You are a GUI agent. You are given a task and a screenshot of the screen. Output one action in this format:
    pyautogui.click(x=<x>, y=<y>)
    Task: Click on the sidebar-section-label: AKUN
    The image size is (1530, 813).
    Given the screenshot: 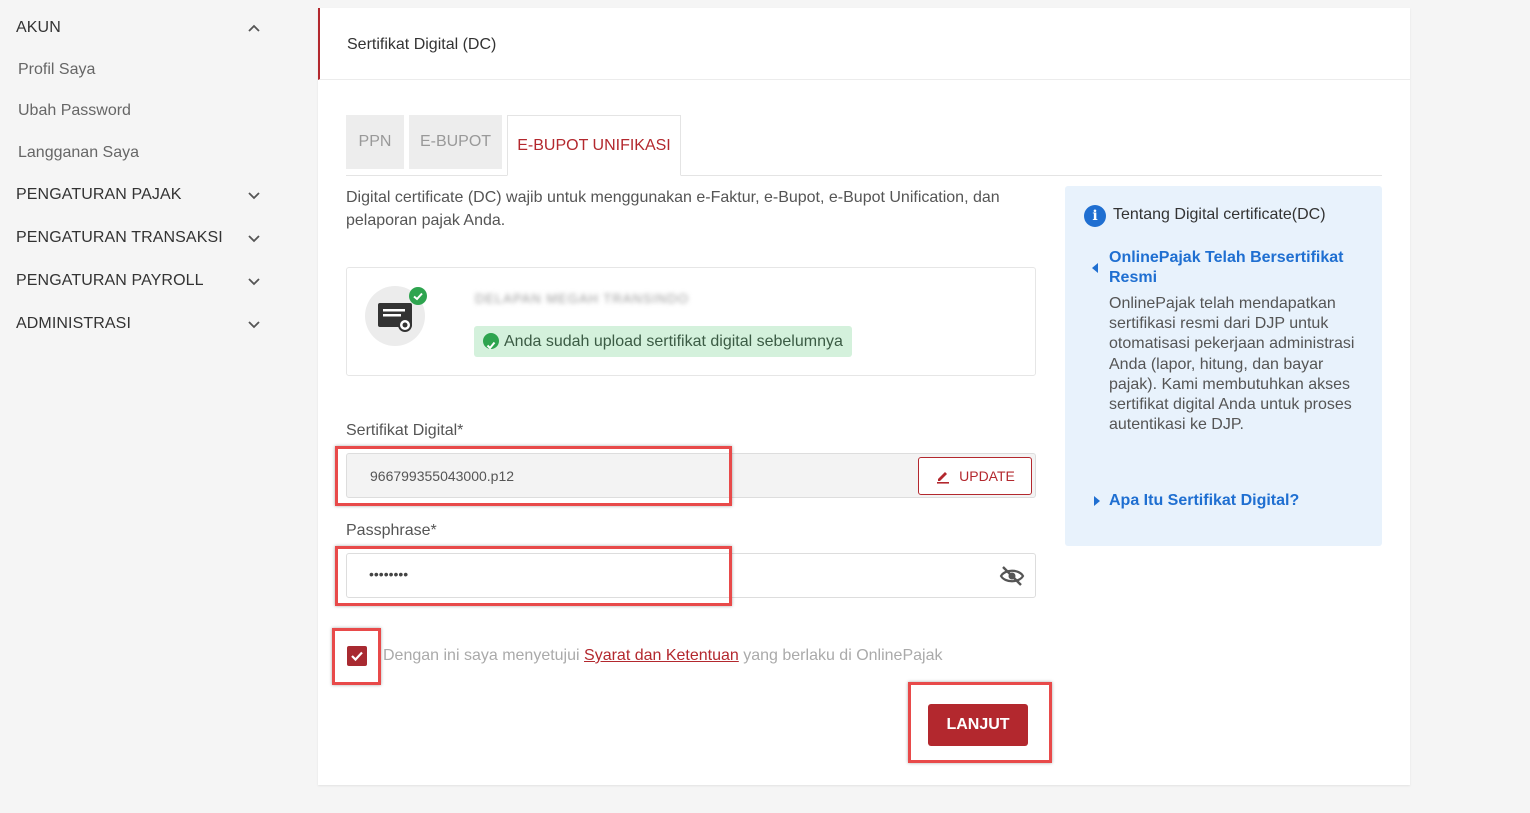 What is the action you would take?
    pyautogui.click(x=38, y=27)
    